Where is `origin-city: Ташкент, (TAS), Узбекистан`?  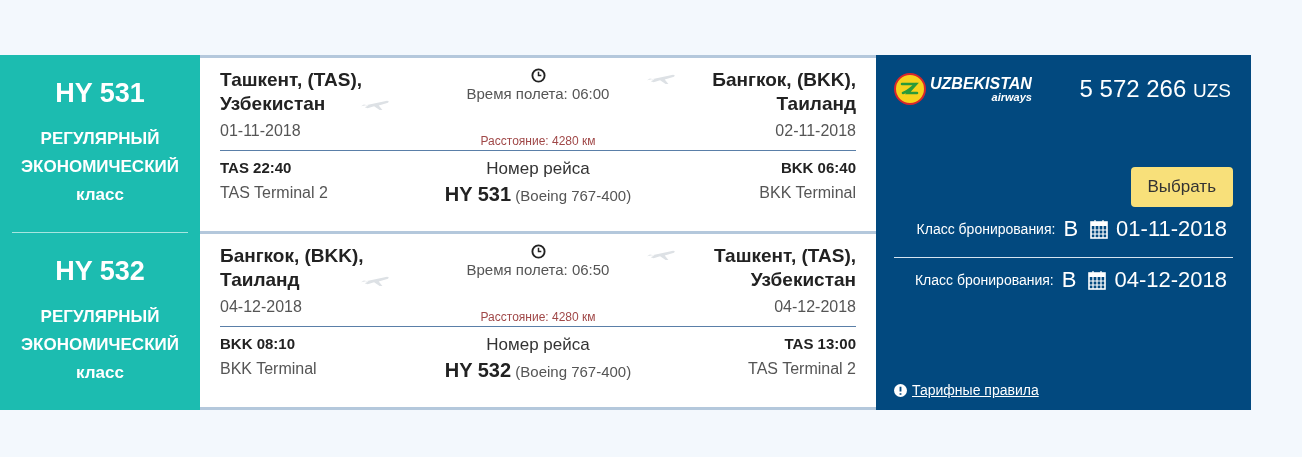 origin-city: Ташкент, (TAS), Узбекистан is located at coordinates (305, 92).